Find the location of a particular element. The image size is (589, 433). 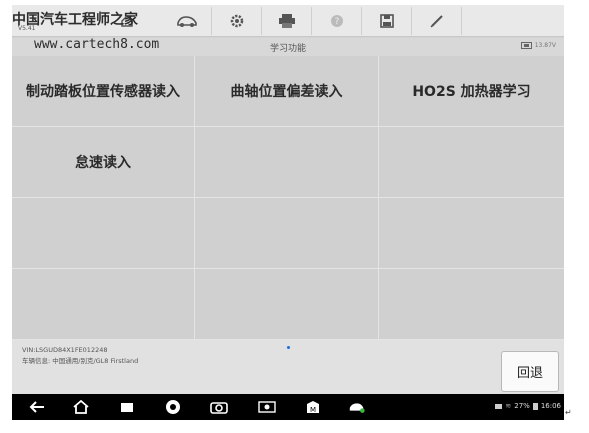

watermark-title: 中国汽车工程师之家 is located at coordinates (75, 20).